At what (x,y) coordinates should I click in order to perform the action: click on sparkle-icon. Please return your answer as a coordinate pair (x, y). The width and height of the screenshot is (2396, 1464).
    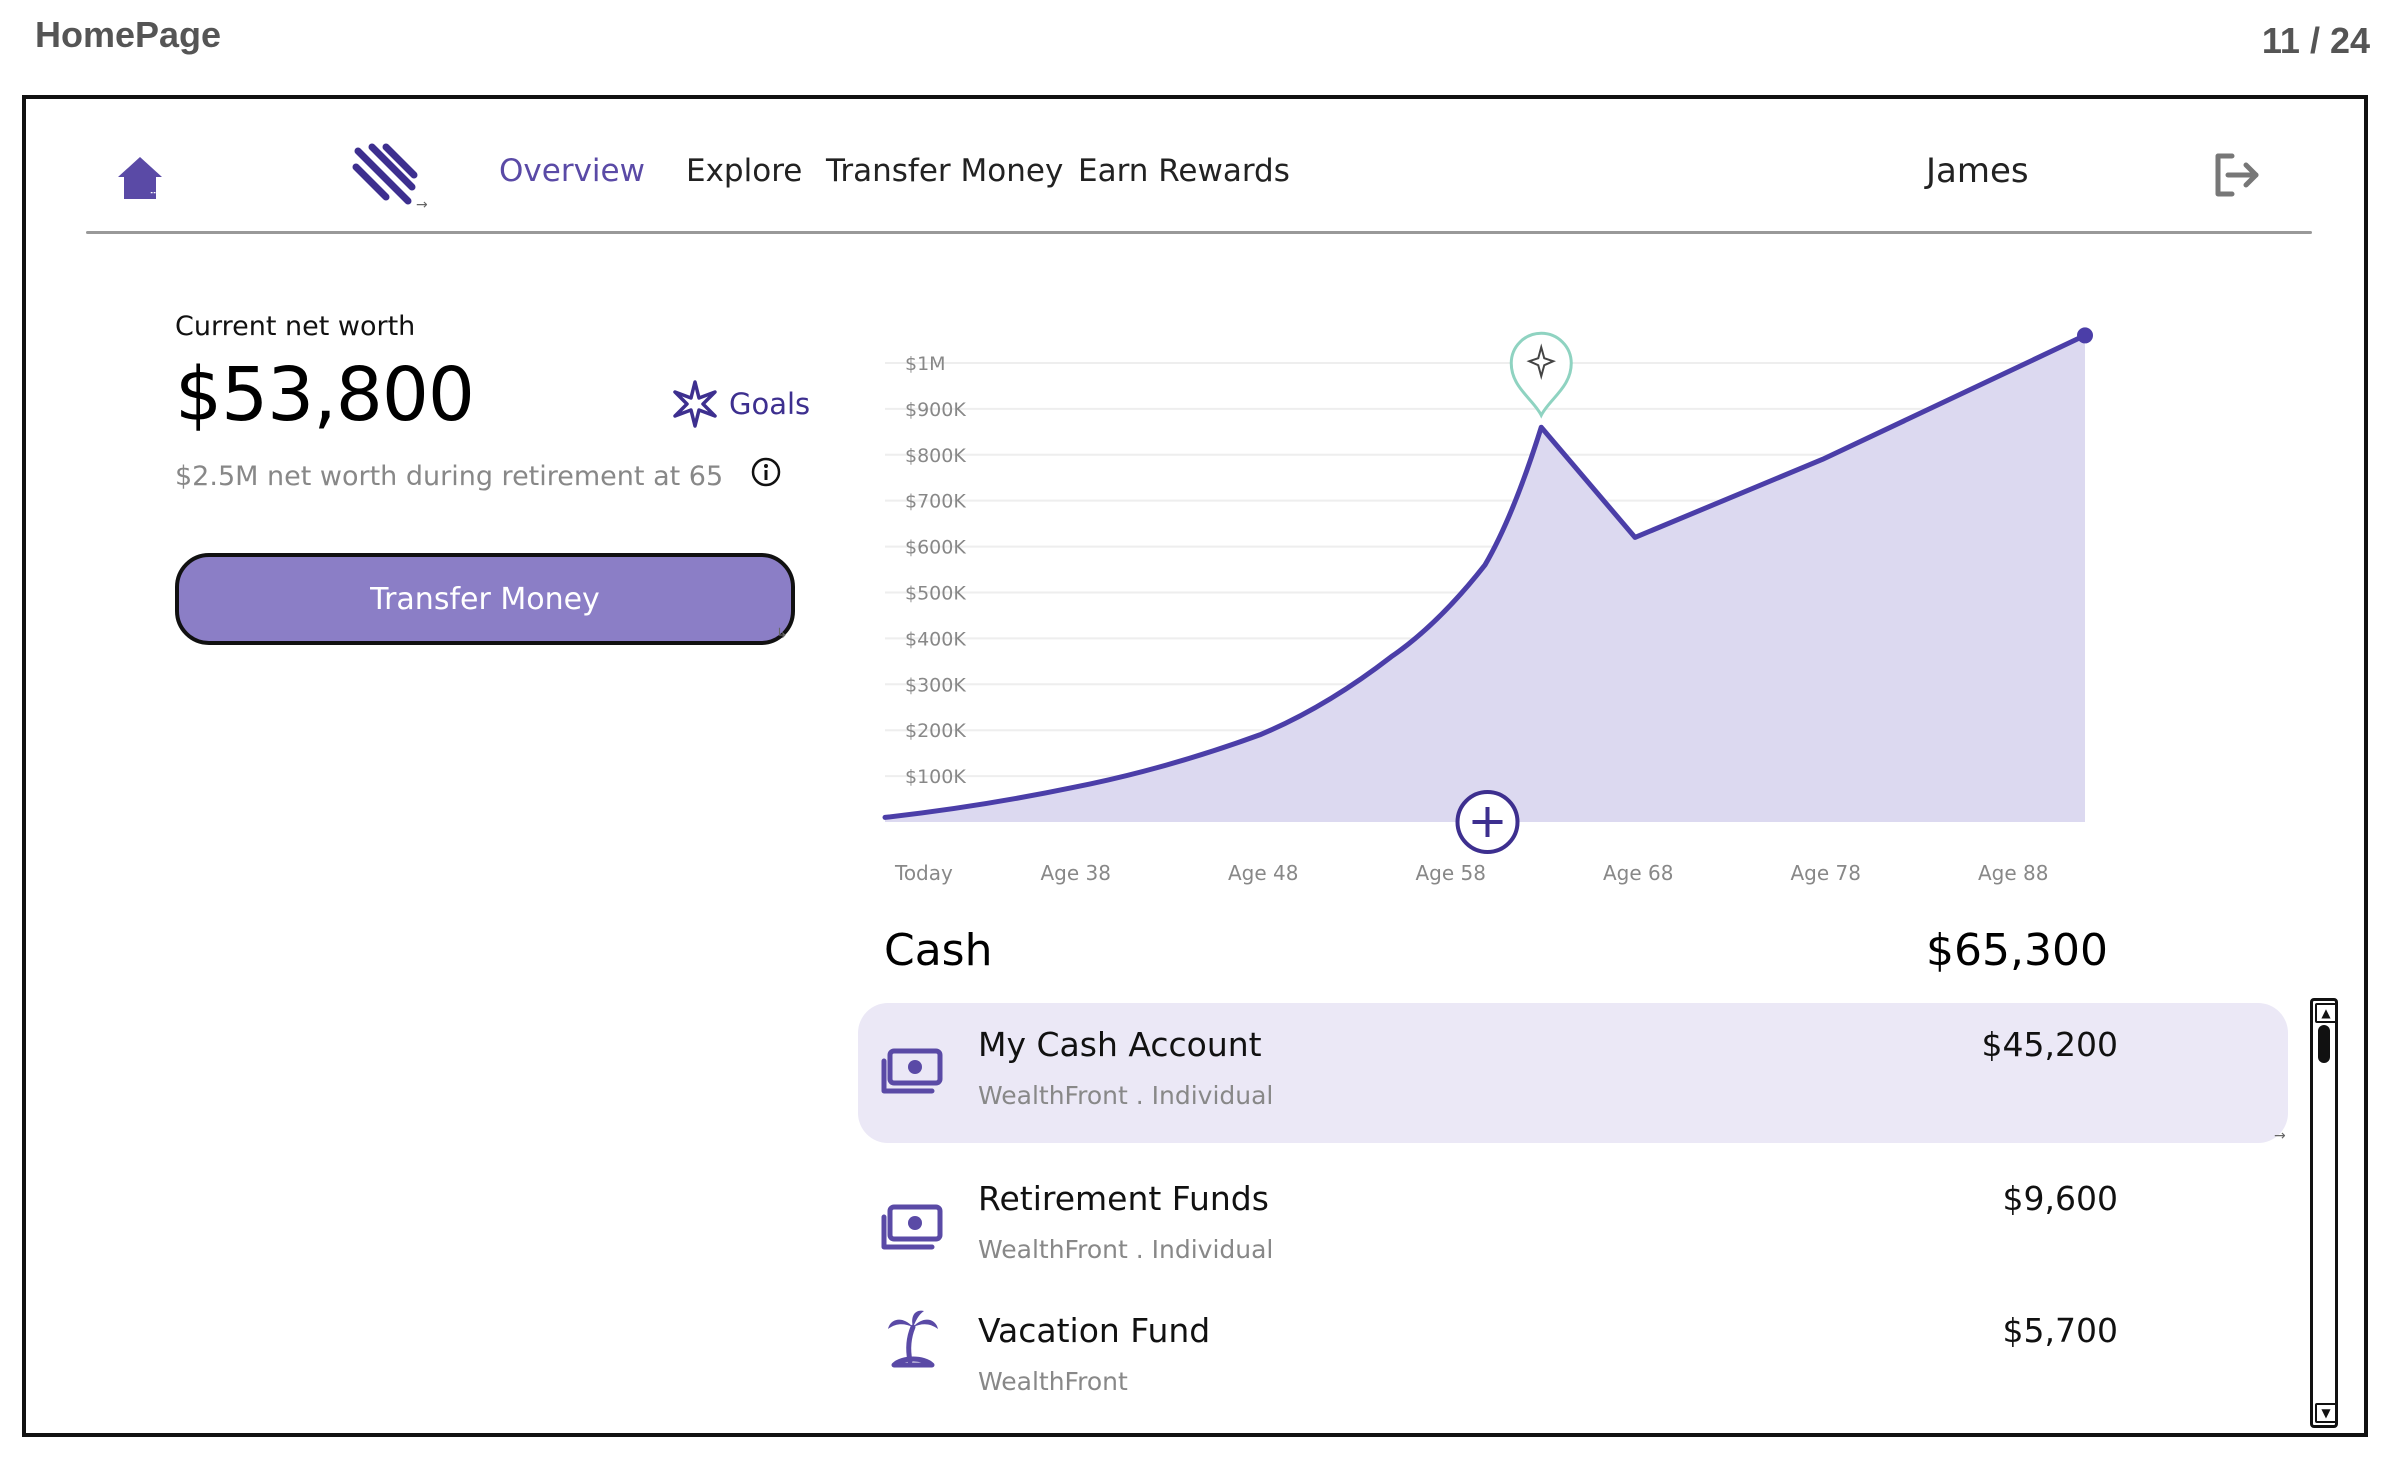
    Looking at the image, I should click on (695, 404).